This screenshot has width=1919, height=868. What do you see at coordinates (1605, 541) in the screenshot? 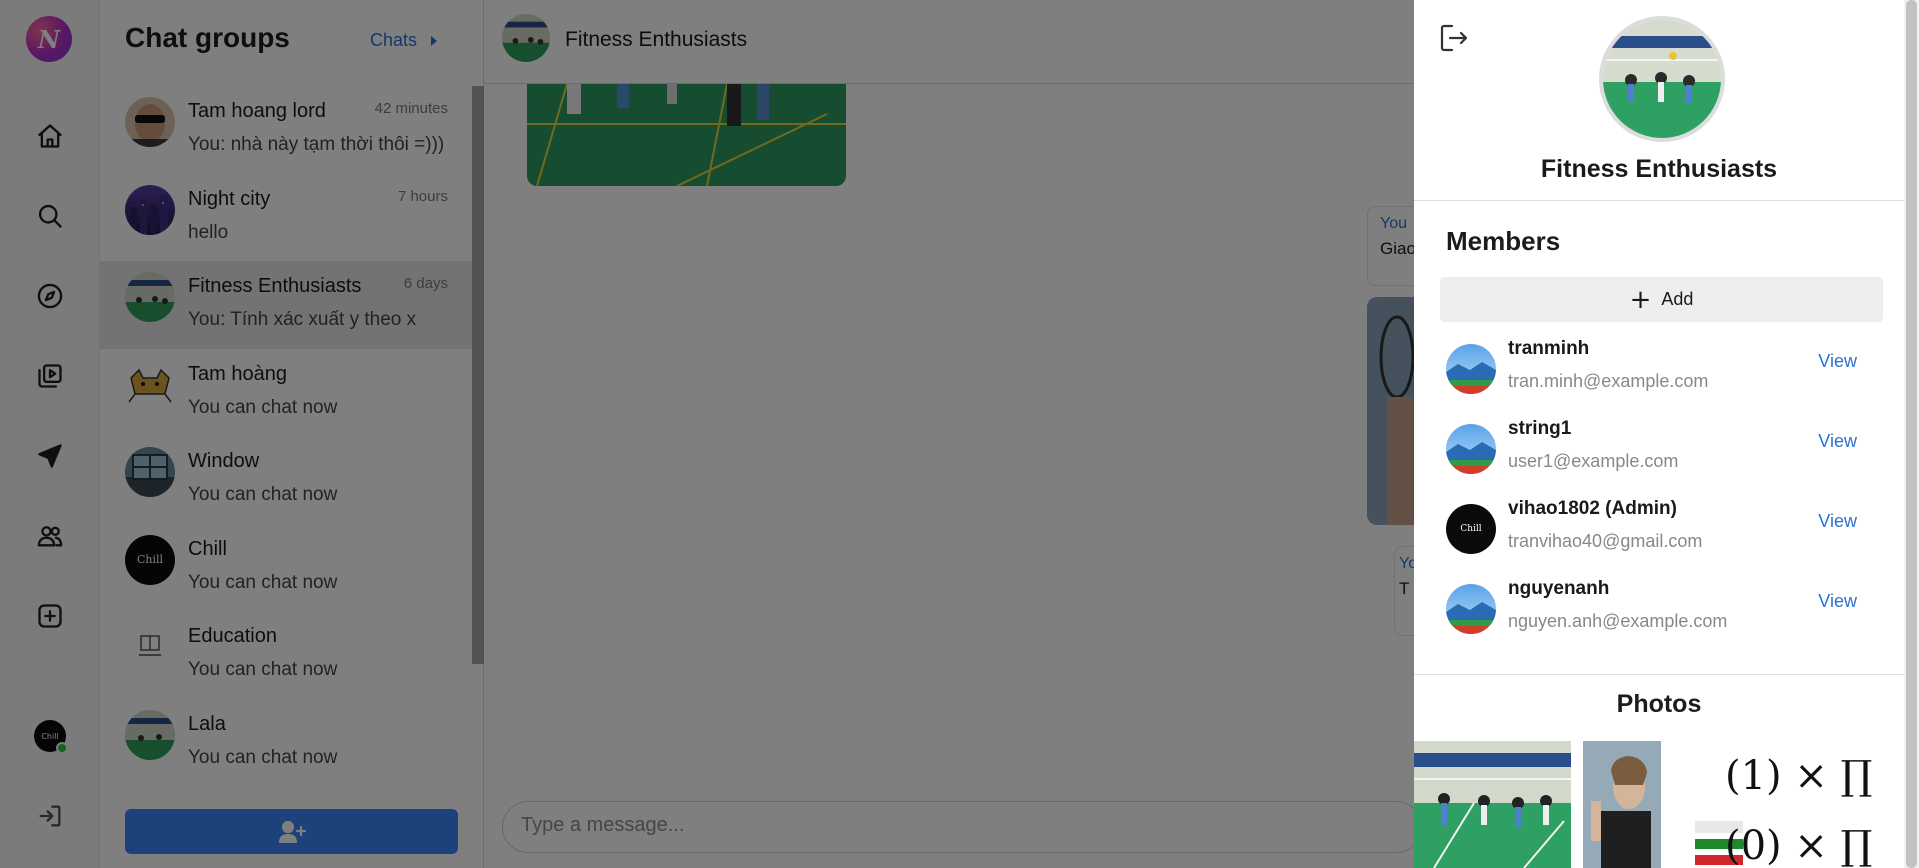
I see `member-email: tranvihao40@gmail.com` at bounding box center [1605, 541].